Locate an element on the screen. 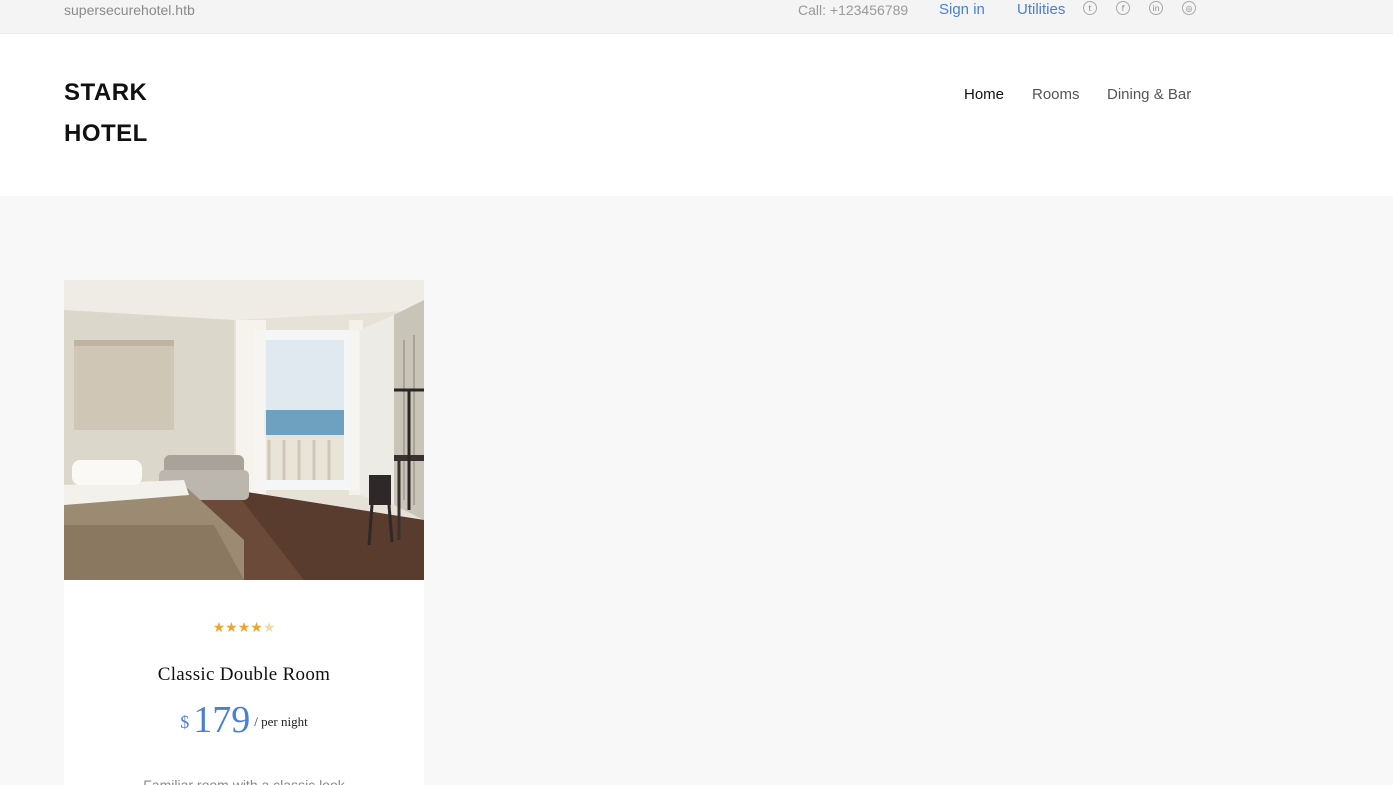 Image resolution: width=1393 pixels, height=785 pixels. room-description: Familiar room with a classic look is located at coordinates (244, 781).